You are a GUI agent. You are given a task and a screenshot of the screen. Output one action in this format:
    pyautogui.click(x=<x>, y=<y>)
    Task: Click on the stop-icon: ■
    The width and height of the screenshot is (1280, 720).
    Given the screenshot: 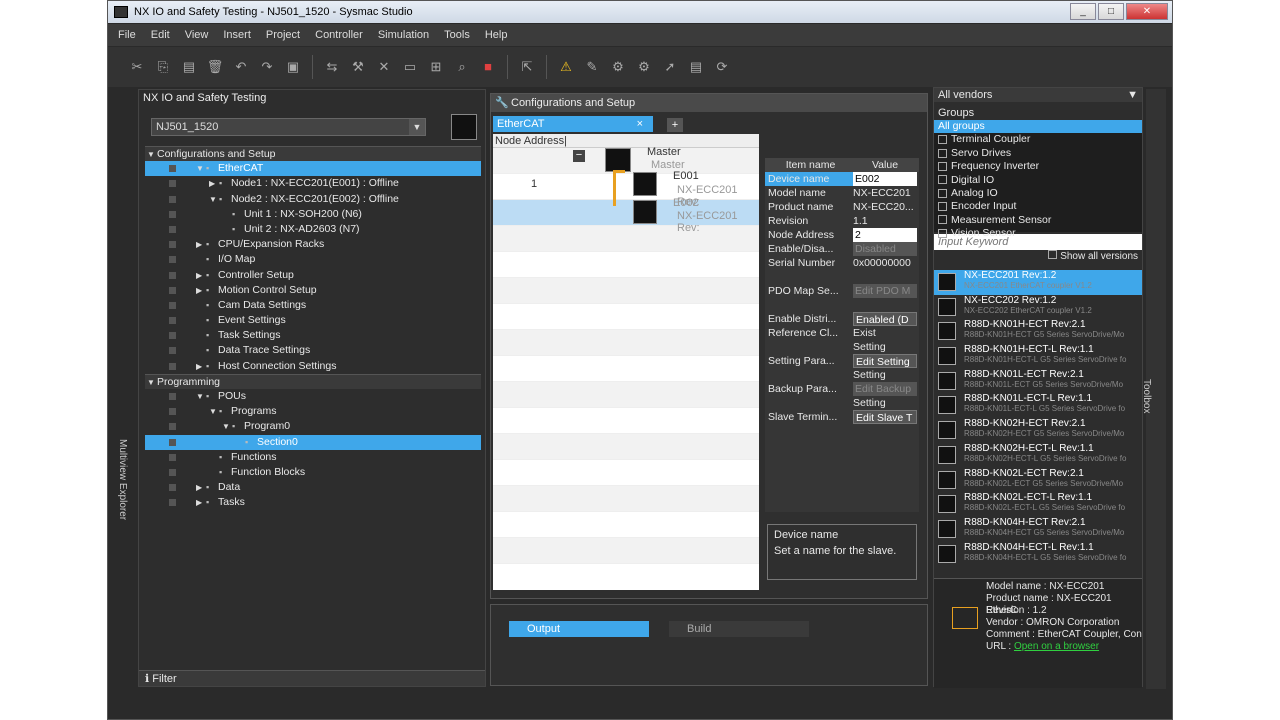 What is the action you would take?
    pyautogui.click(x=488, y=67)
    